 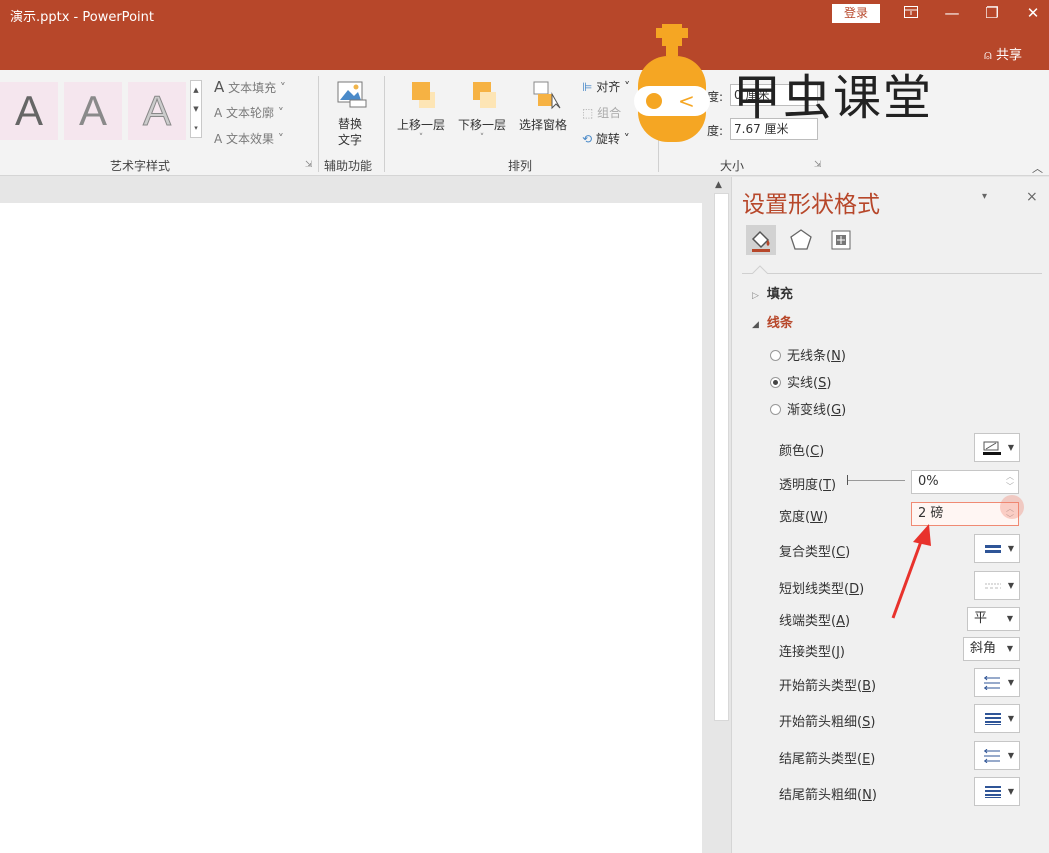 What do you see at coordinates (822, 383) in the screenshot?
I see `solid-line-key: S` at bounding box center [822, 383].